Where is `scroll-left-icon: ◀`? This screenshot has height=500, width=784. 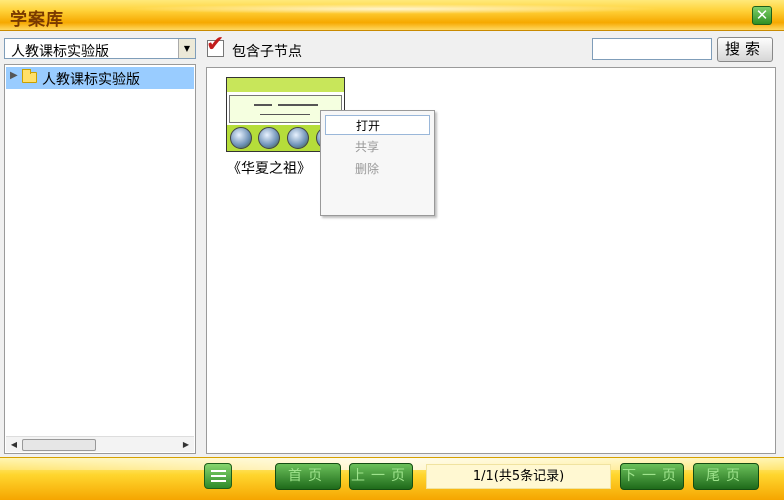 scroll-left-icon: ◀ is located at coordinates (14, 445).